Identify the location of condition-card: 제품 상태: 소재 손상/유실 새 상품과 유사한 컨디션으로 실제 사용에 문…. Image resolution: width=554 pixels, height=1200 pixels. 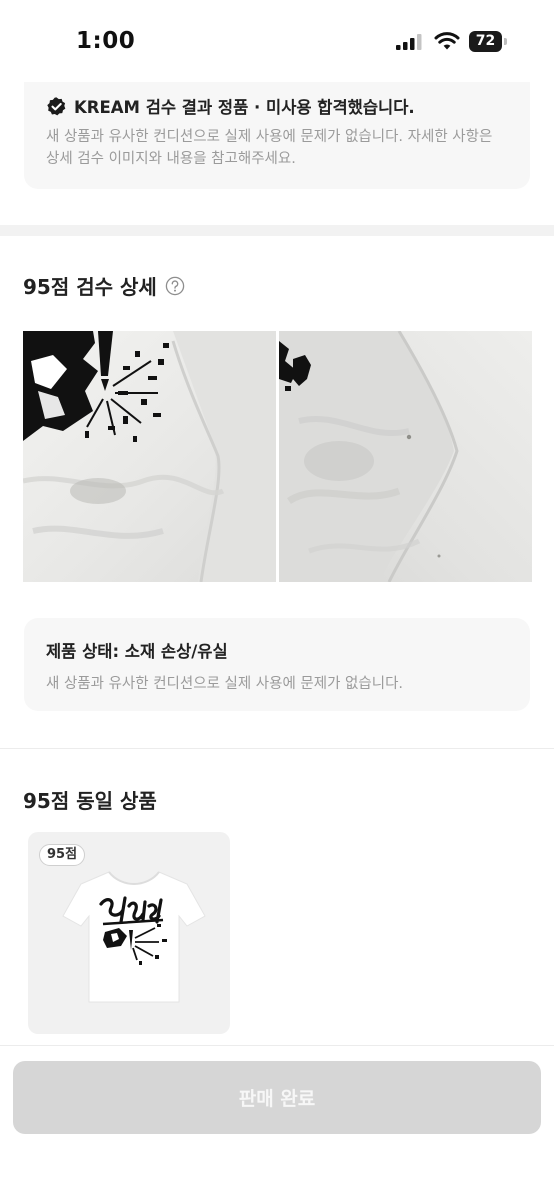
(277, 664).